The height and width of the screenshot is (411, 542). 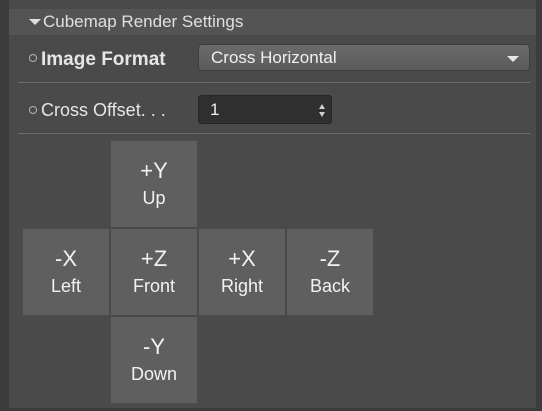 I want to click on cube-face-up: +Y Up, so click(x=154, y=184).